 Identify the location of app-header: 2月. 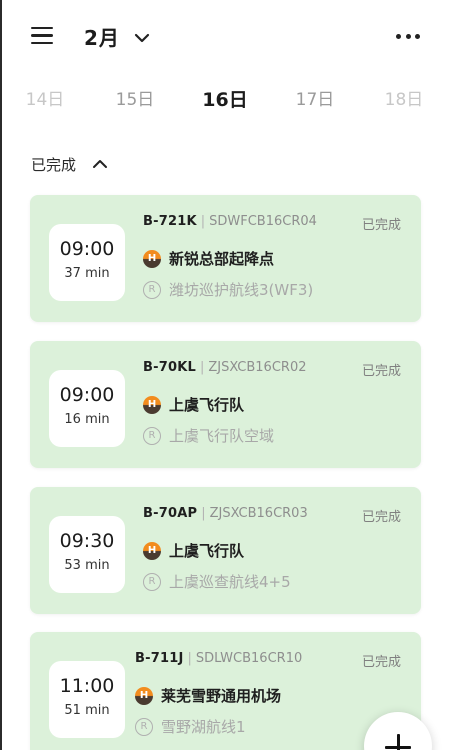
(225, 36).